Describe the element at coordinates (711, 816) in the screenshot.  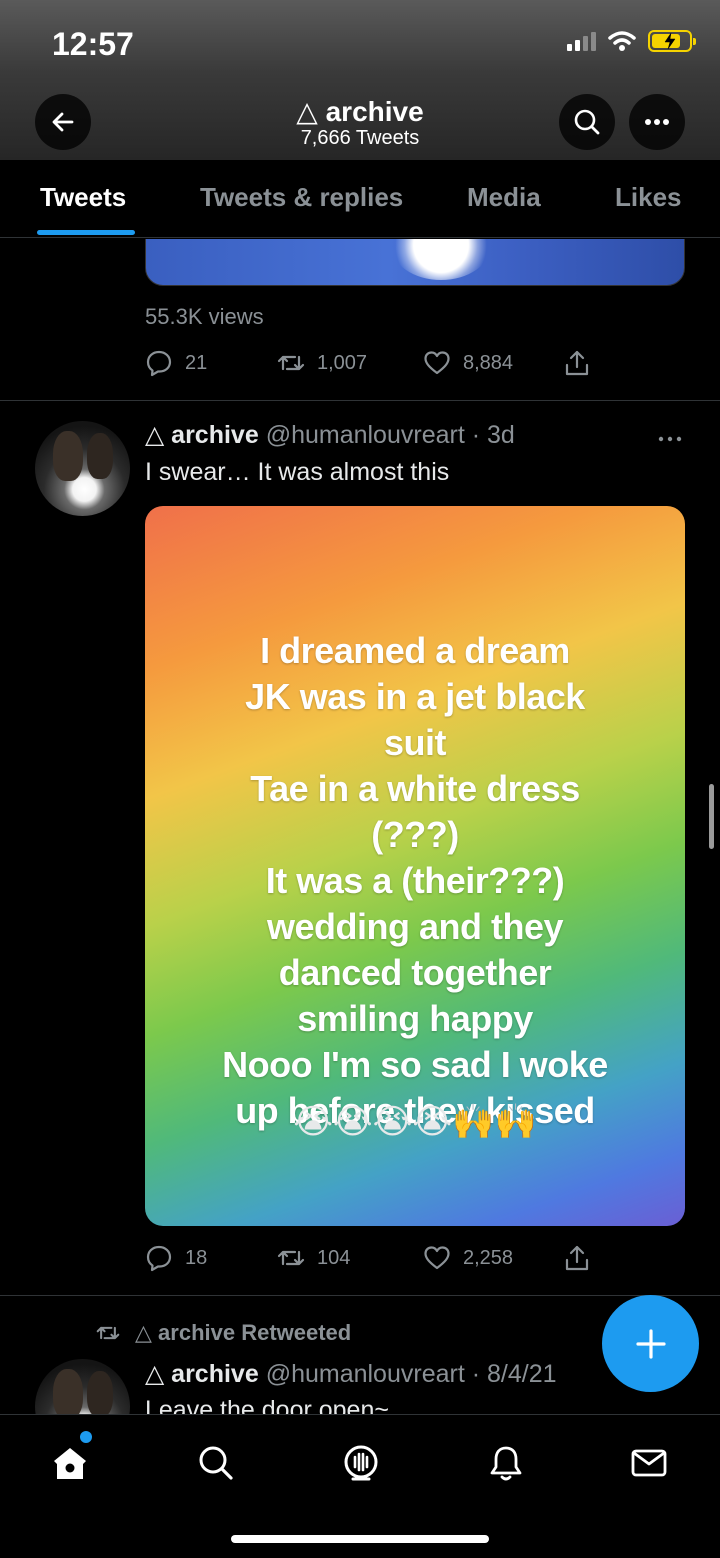
I see `scrollbar` at that location.